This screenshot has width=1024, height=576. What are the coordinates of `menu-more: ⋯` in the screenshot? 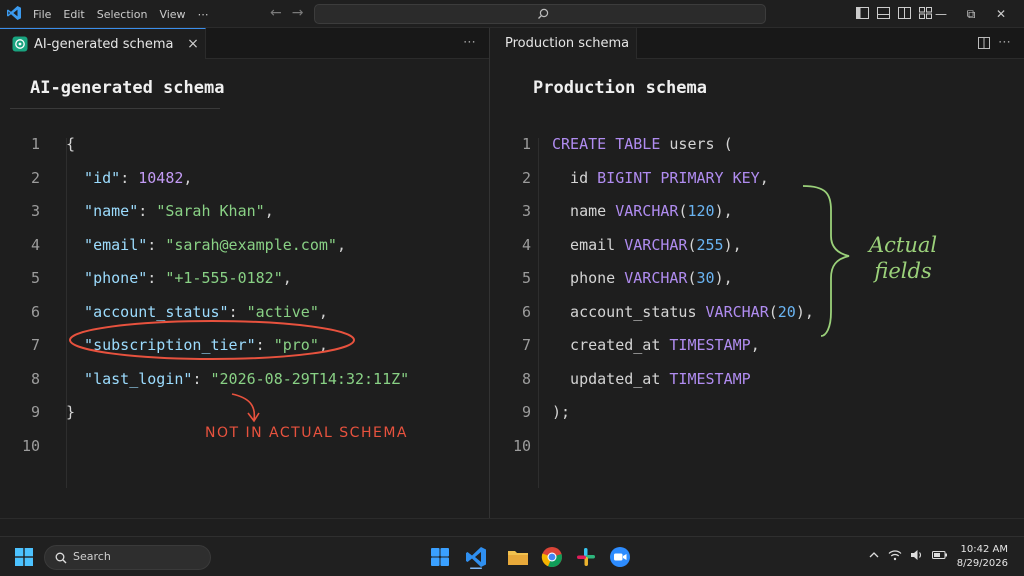 It's located at (203, 14).